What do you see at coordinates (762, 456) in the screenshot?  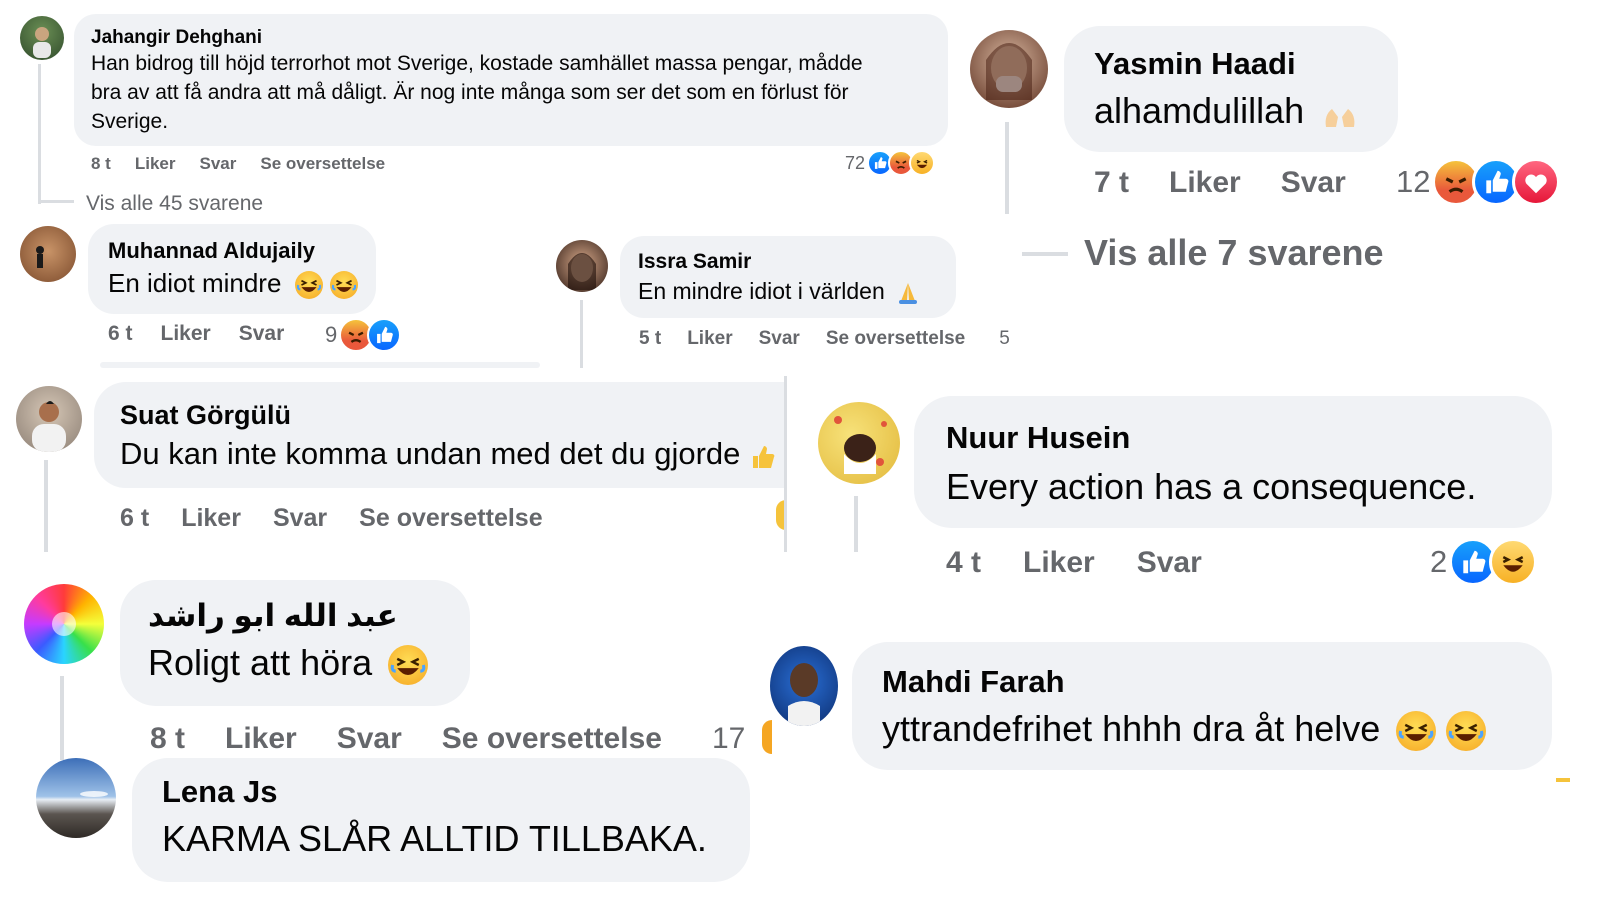 I see `thumbs-up-emoji` at bounding box center [762, 456].